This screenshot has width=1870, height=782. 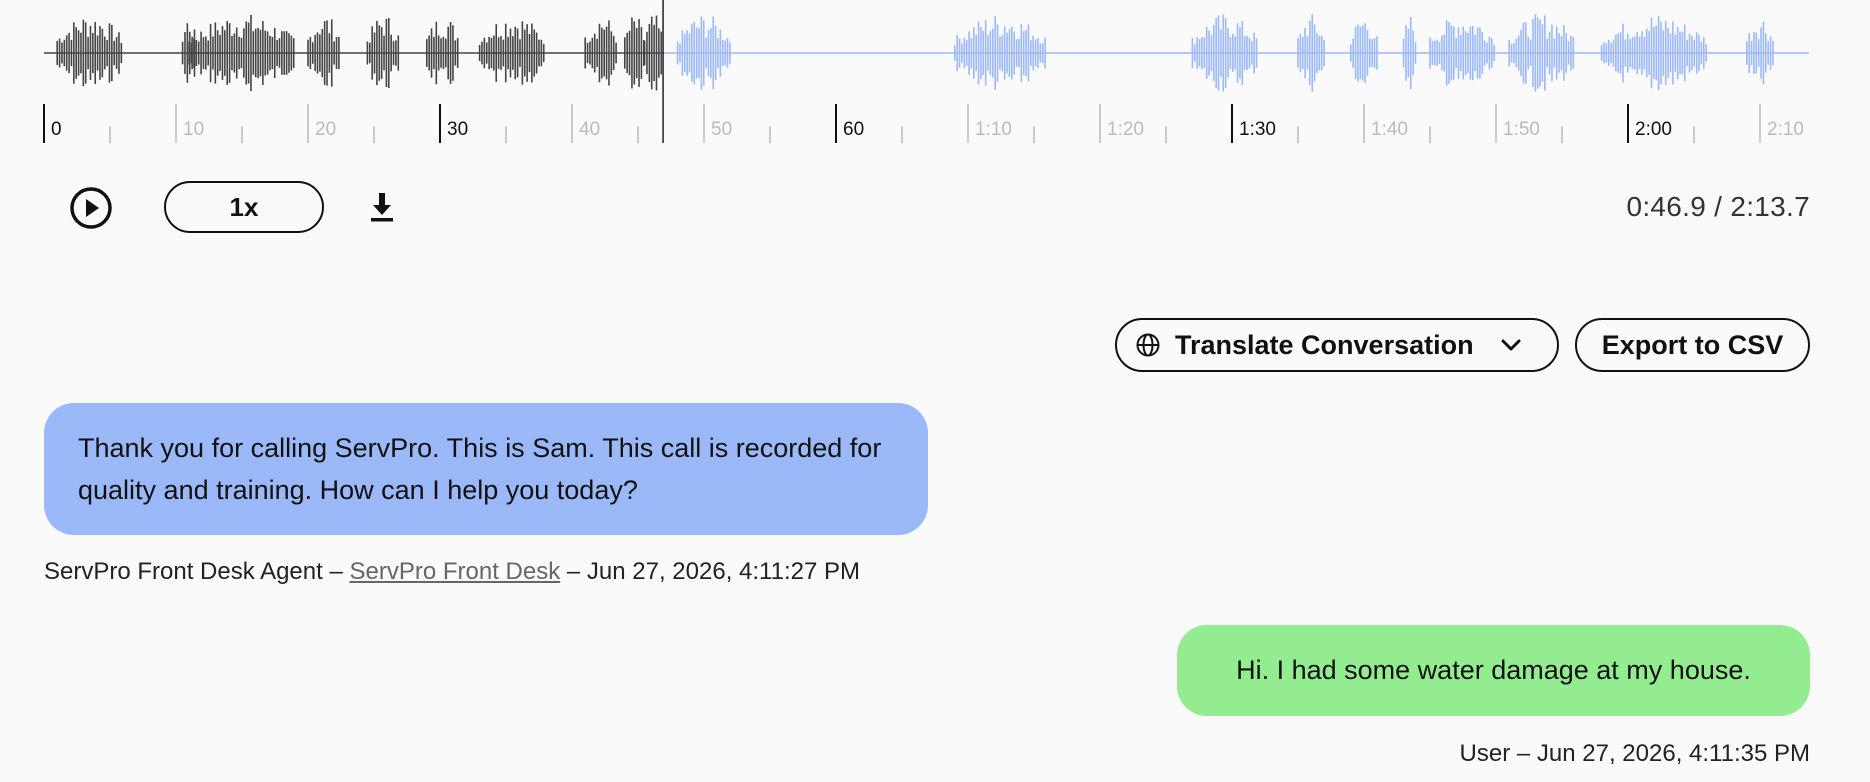 I want to click on download-icon, so click(x=382, y=207).